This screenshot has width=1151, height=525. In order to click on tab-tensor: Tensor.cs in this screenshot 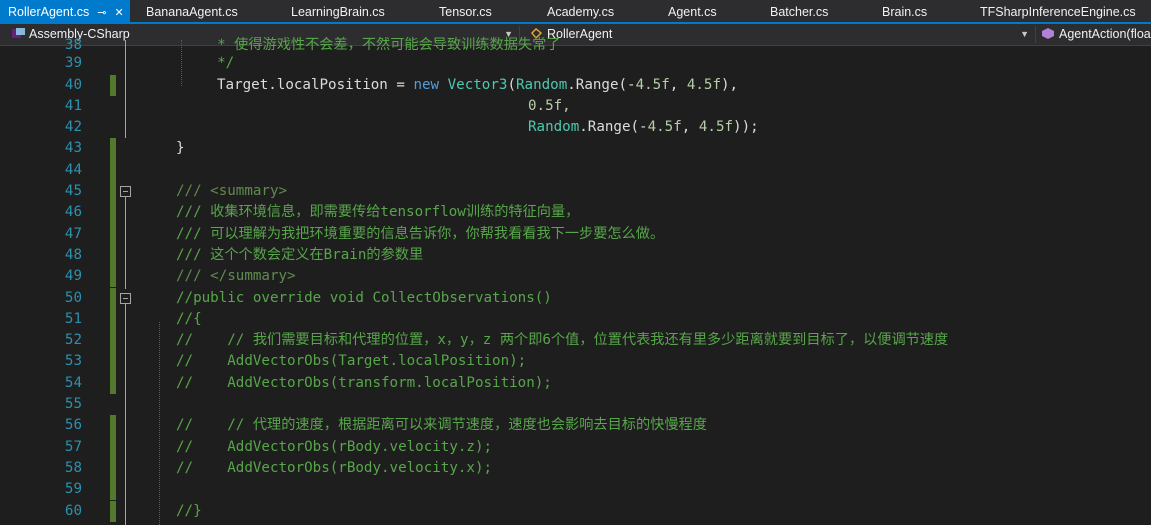, I will do `click(465, 12)`.